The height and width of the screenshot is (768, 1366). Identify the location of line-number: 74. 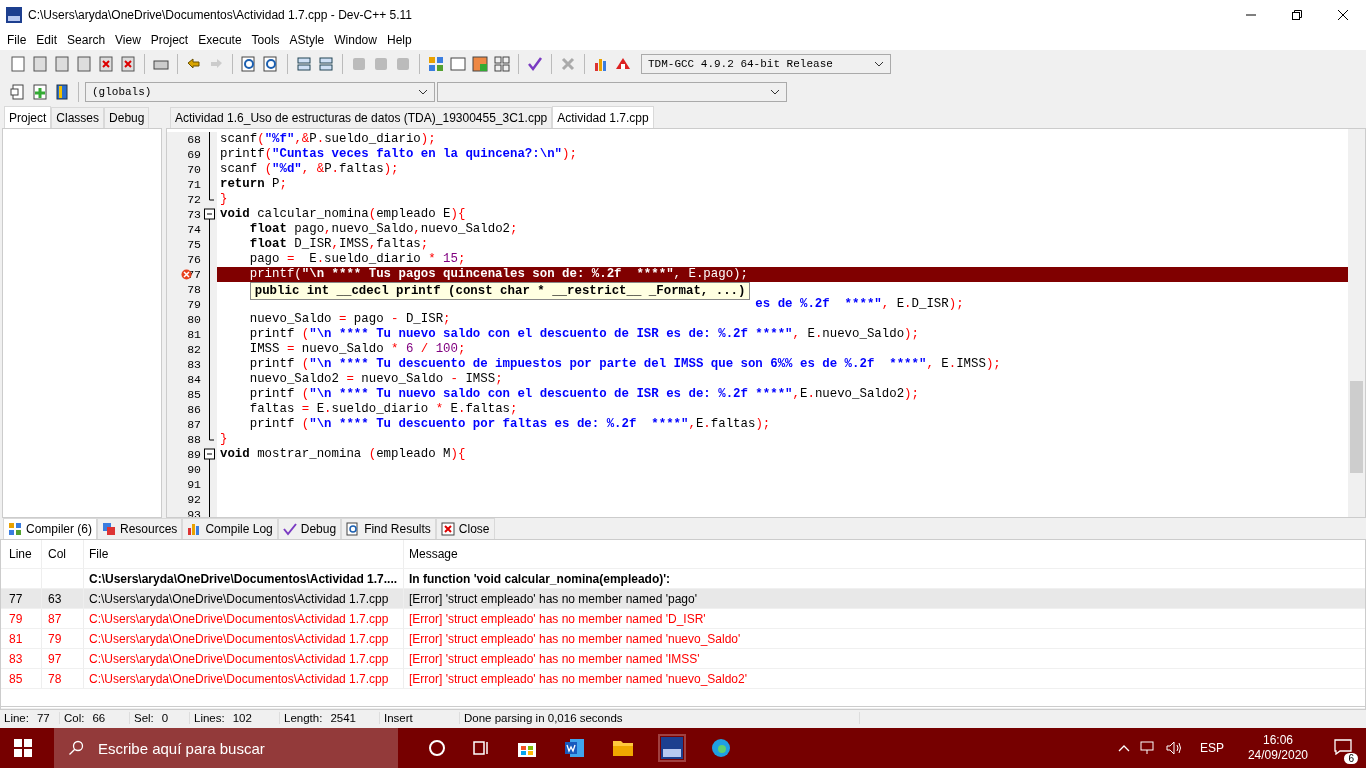
(194, 229).